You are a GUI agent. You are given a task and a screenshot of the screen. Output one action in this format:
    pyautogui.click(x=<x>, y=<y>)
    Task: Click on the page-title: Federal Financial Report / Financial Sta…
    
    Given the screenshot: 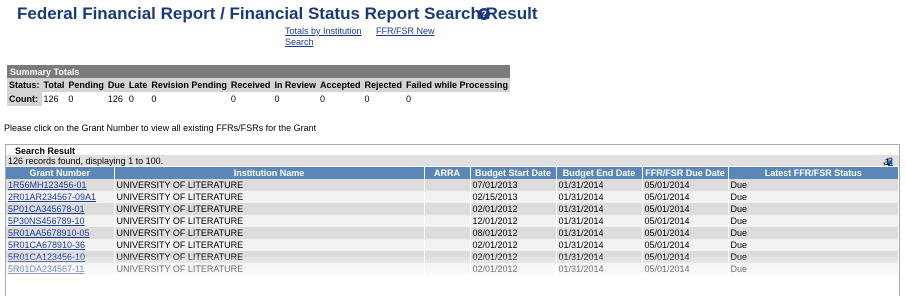 What is the action you would take?
    pyautogui.click(x=277, y=13)
    